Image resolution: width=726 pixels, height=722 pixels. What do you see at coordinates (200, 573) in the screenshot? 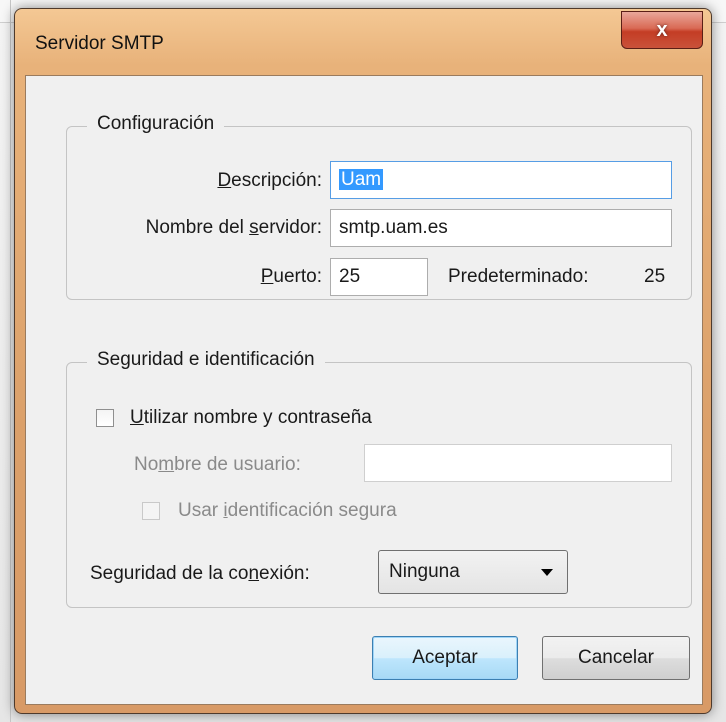
I see `conexion-label: Seguridad de la conexión:` at bounding box center [200, 573].